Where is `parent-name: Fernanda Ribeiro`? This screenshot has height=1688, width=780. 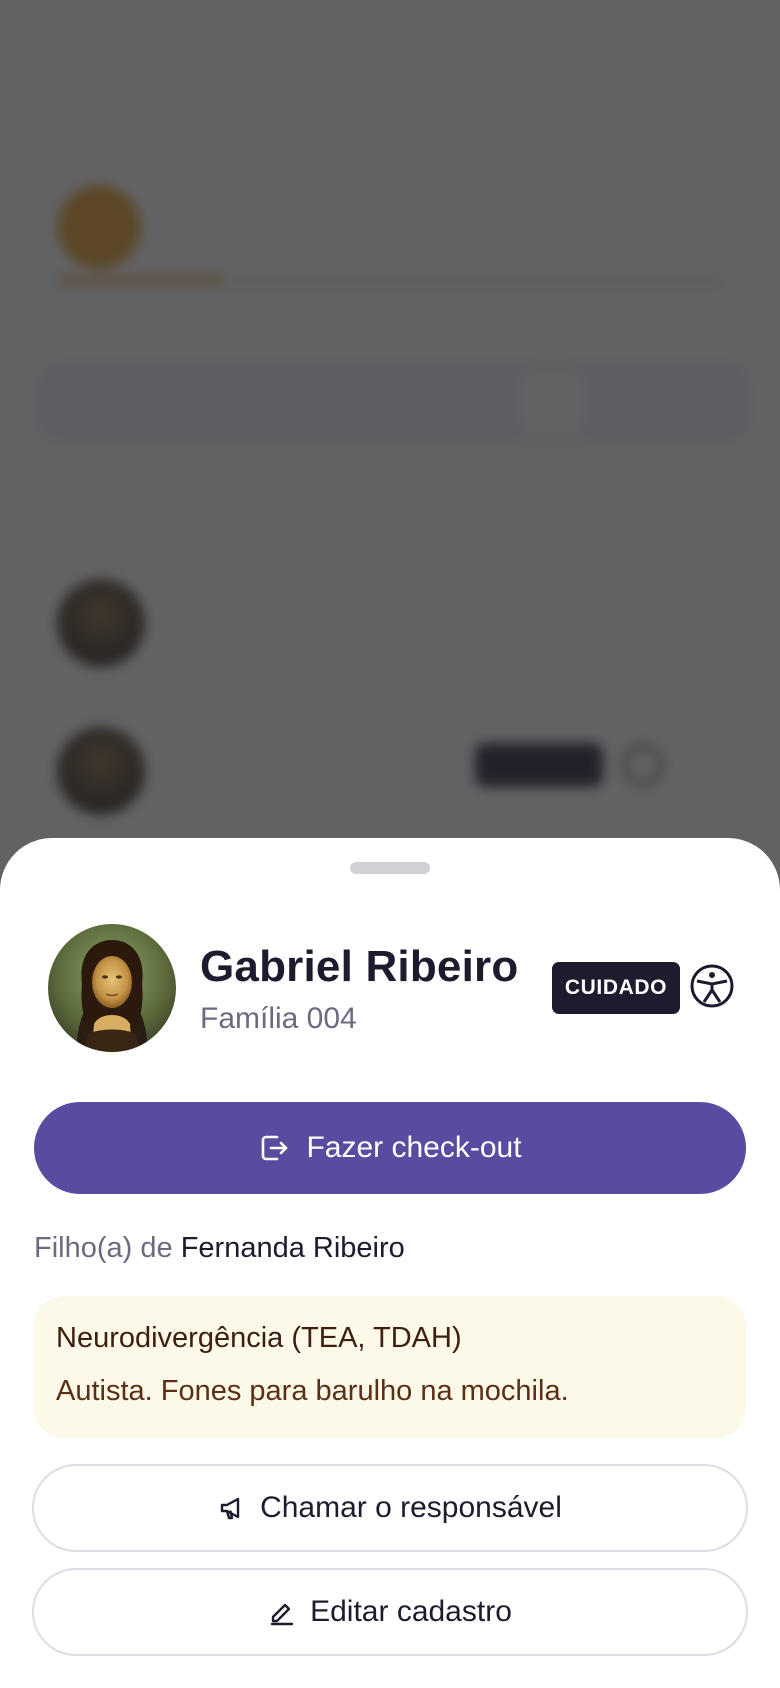 parent-name: Fernanda Ribeiro is located at coordinates (292, 1248).